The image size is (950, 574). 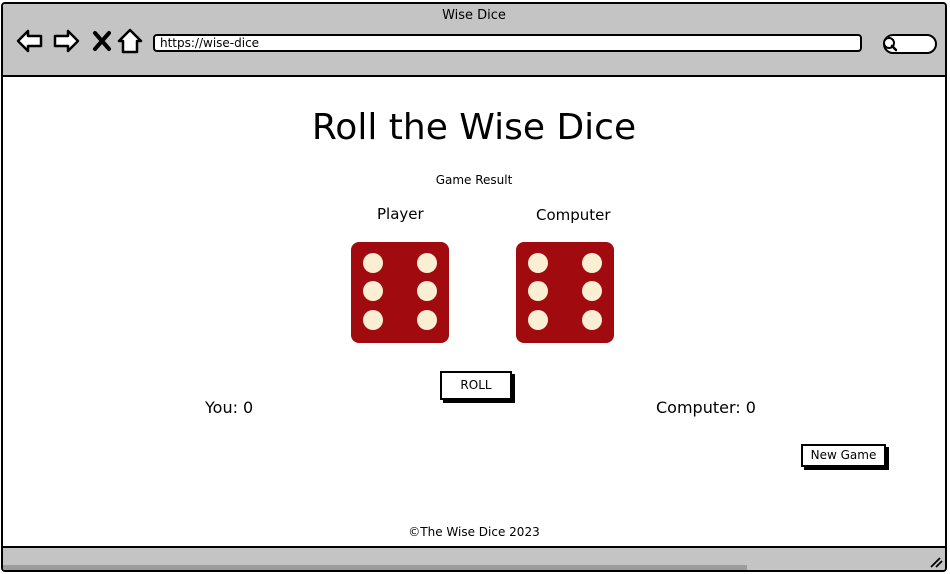 I want to click on player-label: Player, so click(x=400, y=214).